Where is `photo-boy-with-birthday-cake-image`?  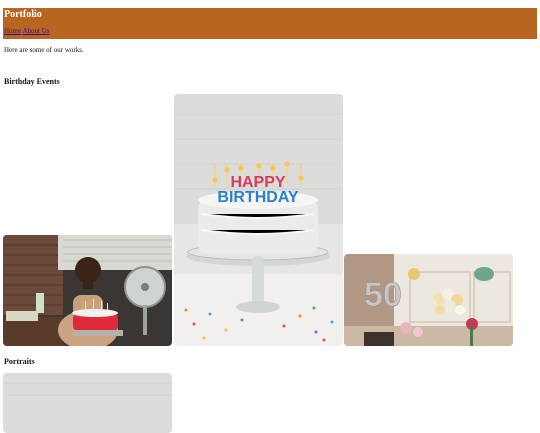
photo-boy-with-birthday-cake-image is located at coordinates (87, 290).